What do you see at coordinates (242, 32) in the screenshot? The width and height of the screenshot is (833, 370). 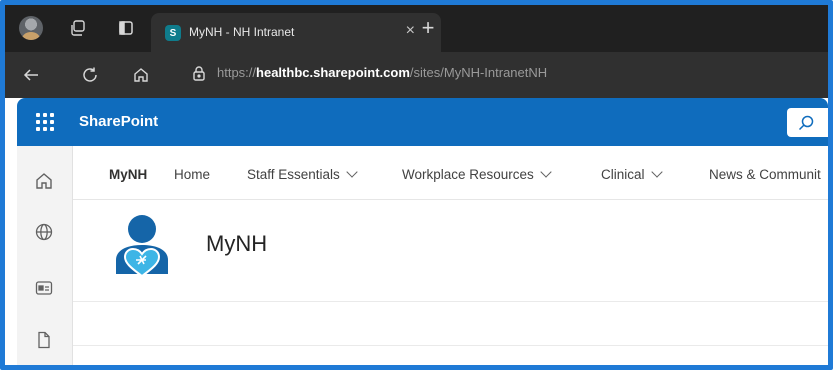 I see `tab-title: MyNH - NH Intranet` at bounding box center [242, 32].